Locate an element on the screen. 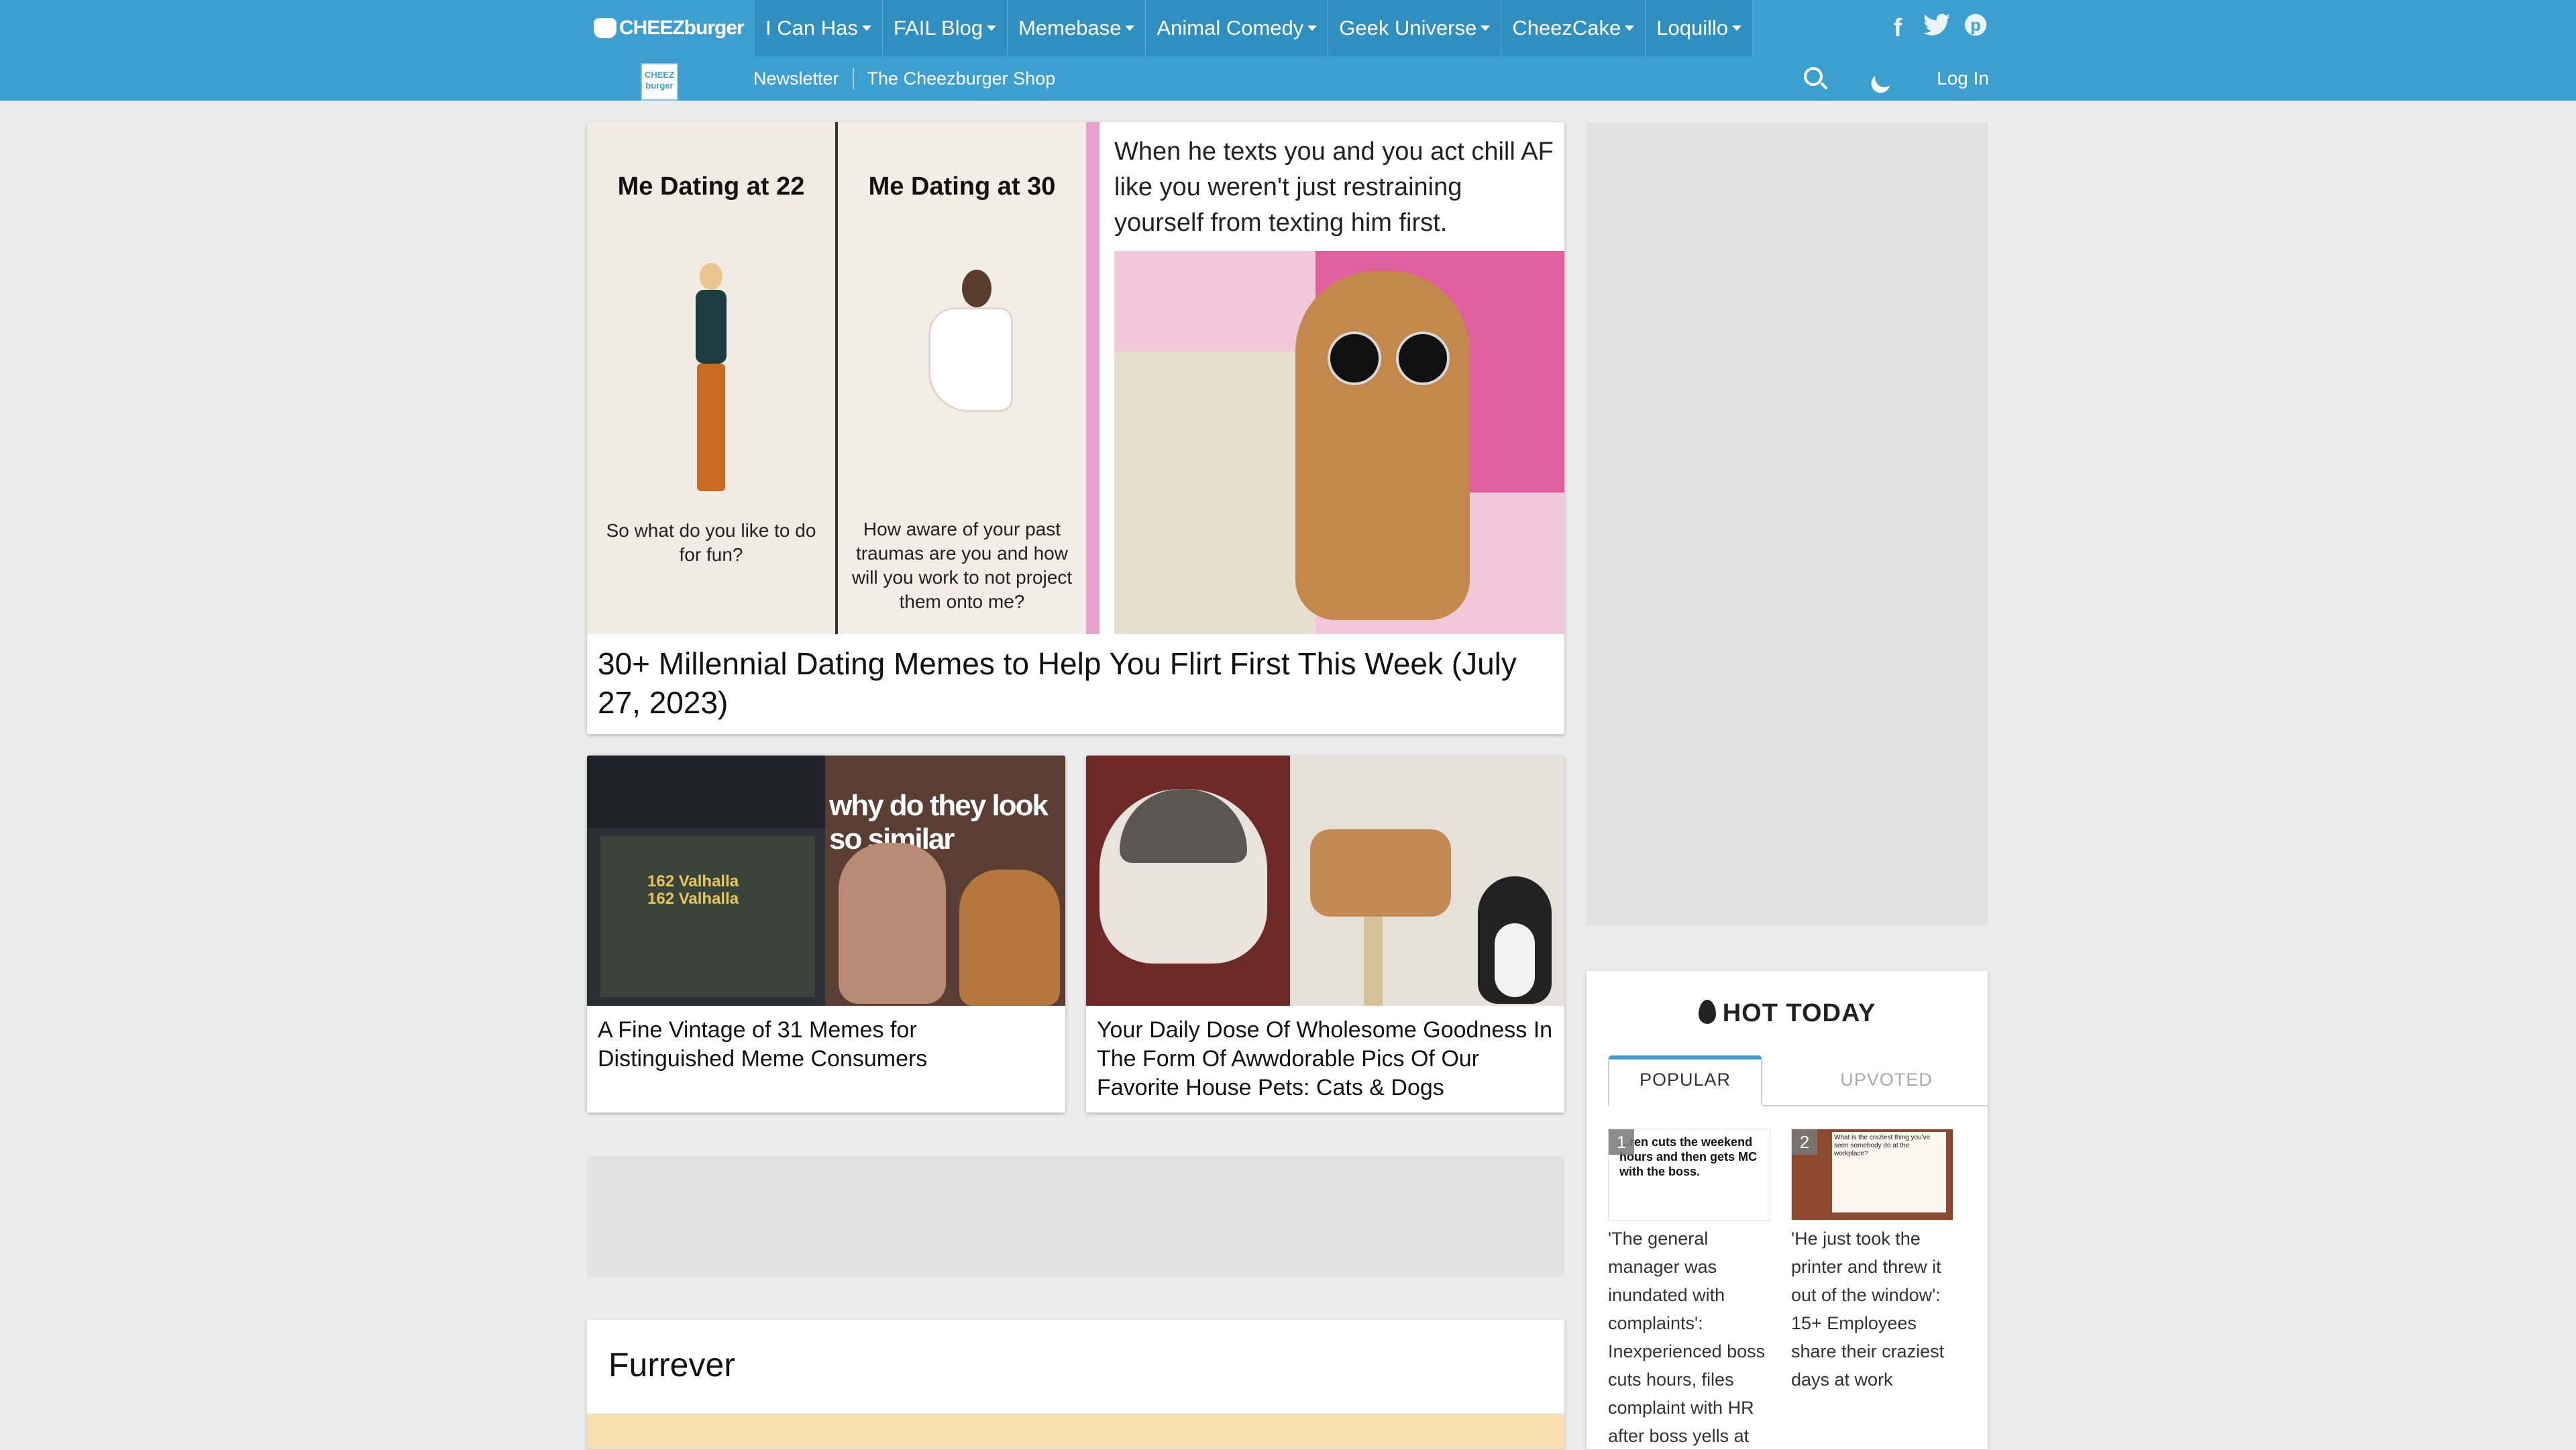 Image resolution: width=2576 pixels, height=1450 pixels. subnav-links: Newsletter The Cheezburger Shop is located at coordinates (911, 78).